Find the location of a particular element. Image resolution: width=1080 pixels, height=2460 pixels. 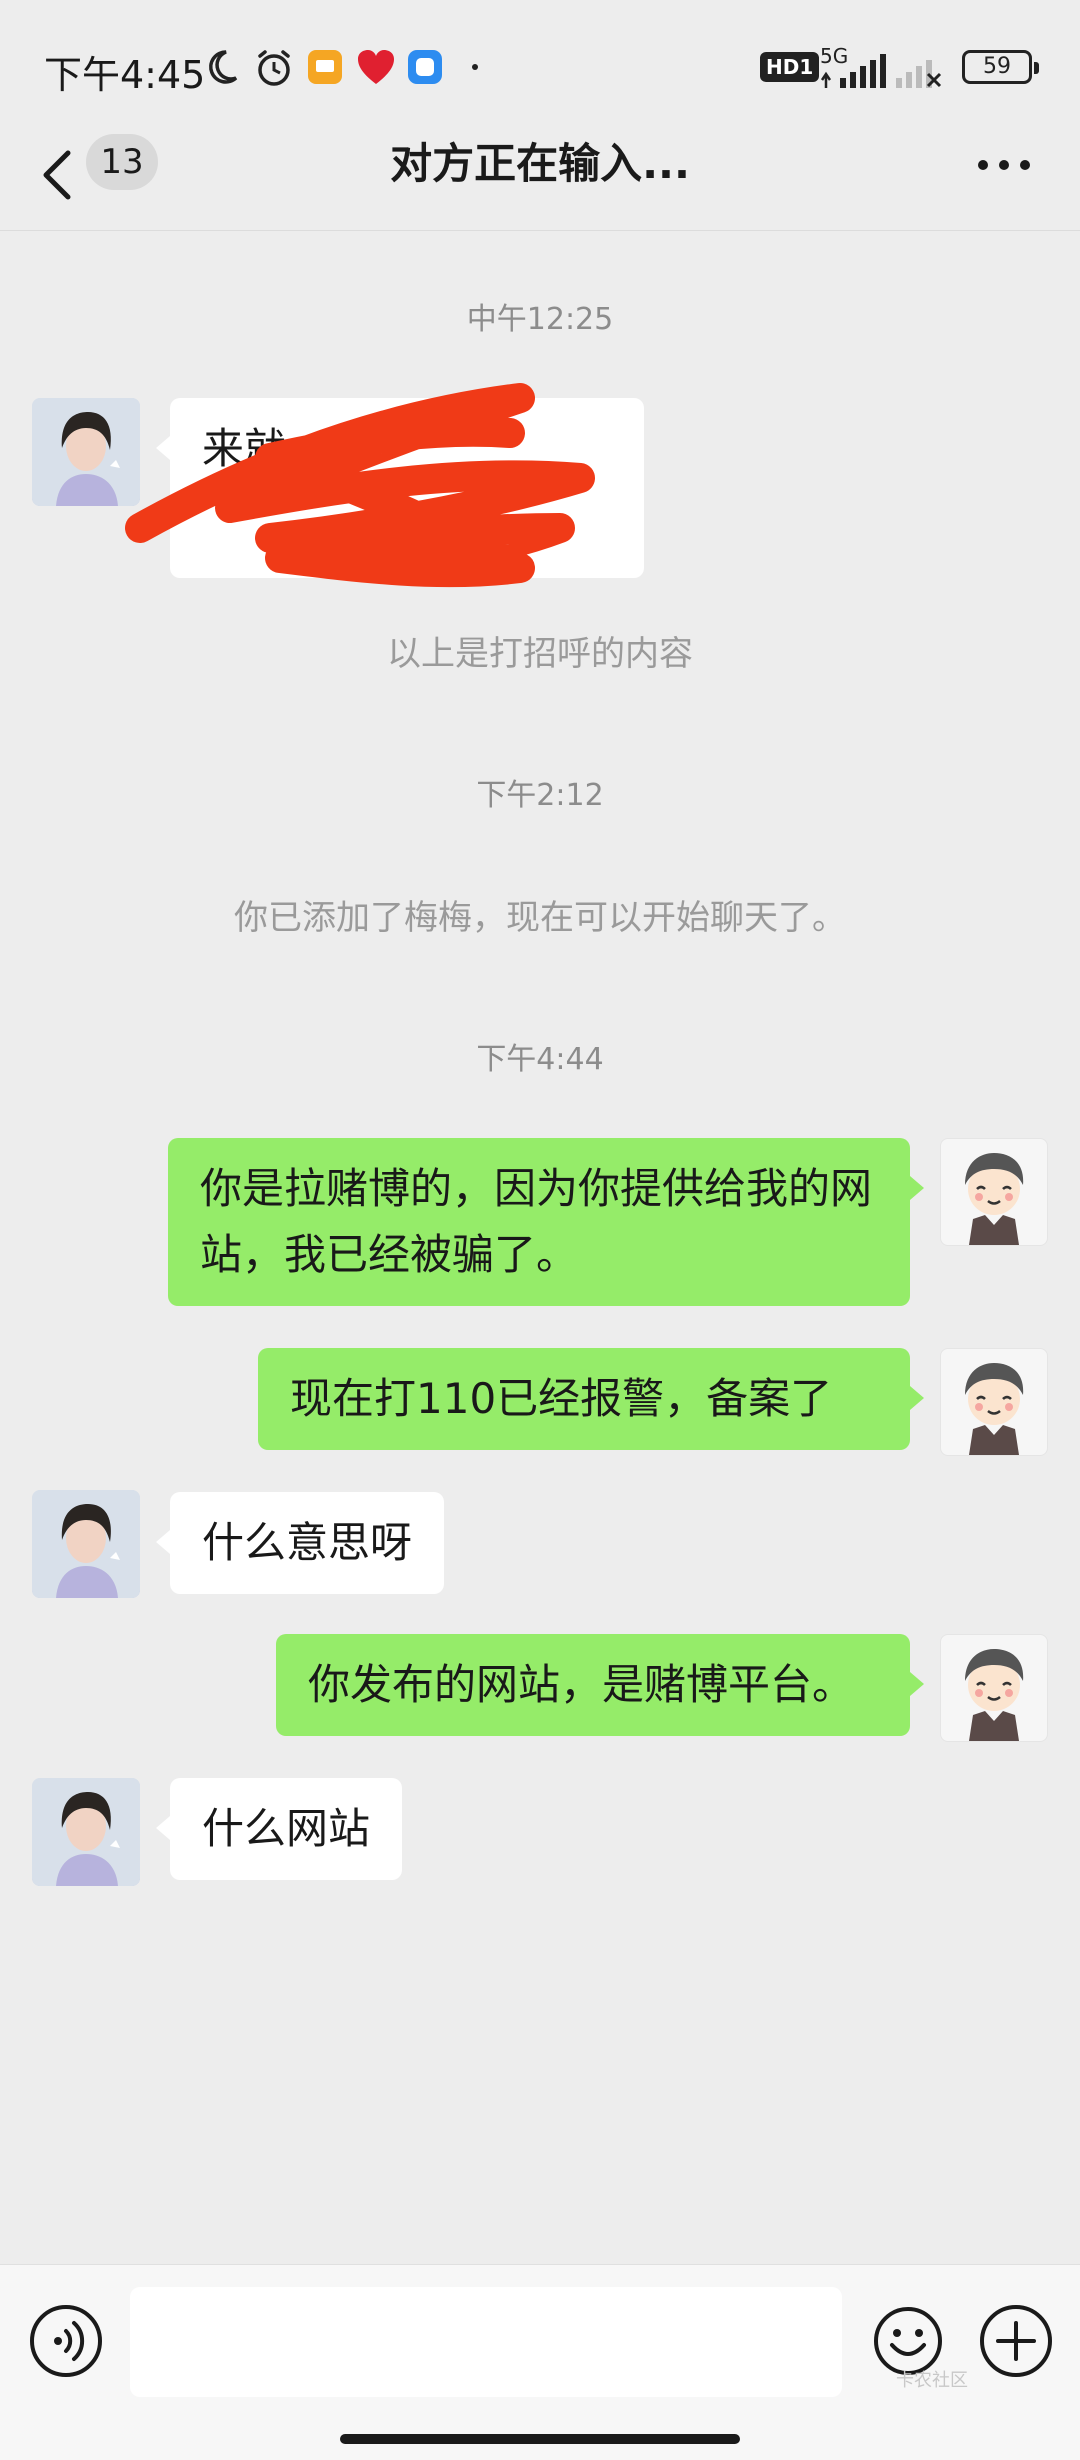

do-not-disturb-icon is located at coordinates (223, 67).